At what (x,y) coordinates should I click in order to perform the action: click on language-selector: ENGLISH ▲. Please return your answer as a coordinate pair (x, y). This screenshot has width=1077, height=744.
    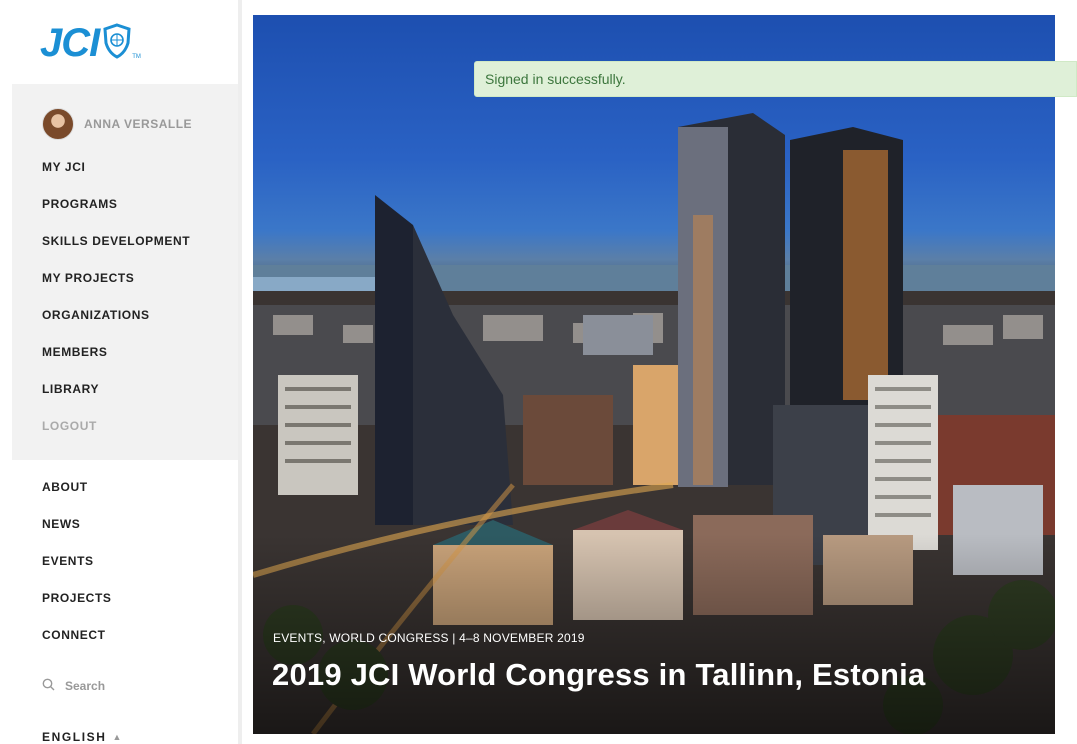
    Looking at the image, I should click on (82, 737).